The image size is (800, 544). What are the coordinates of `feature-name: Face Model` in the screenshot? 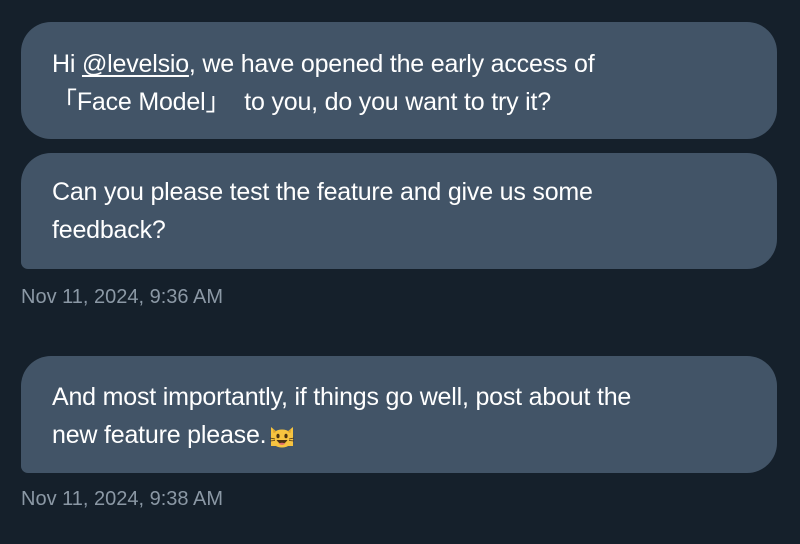 It's located at (141, 102).